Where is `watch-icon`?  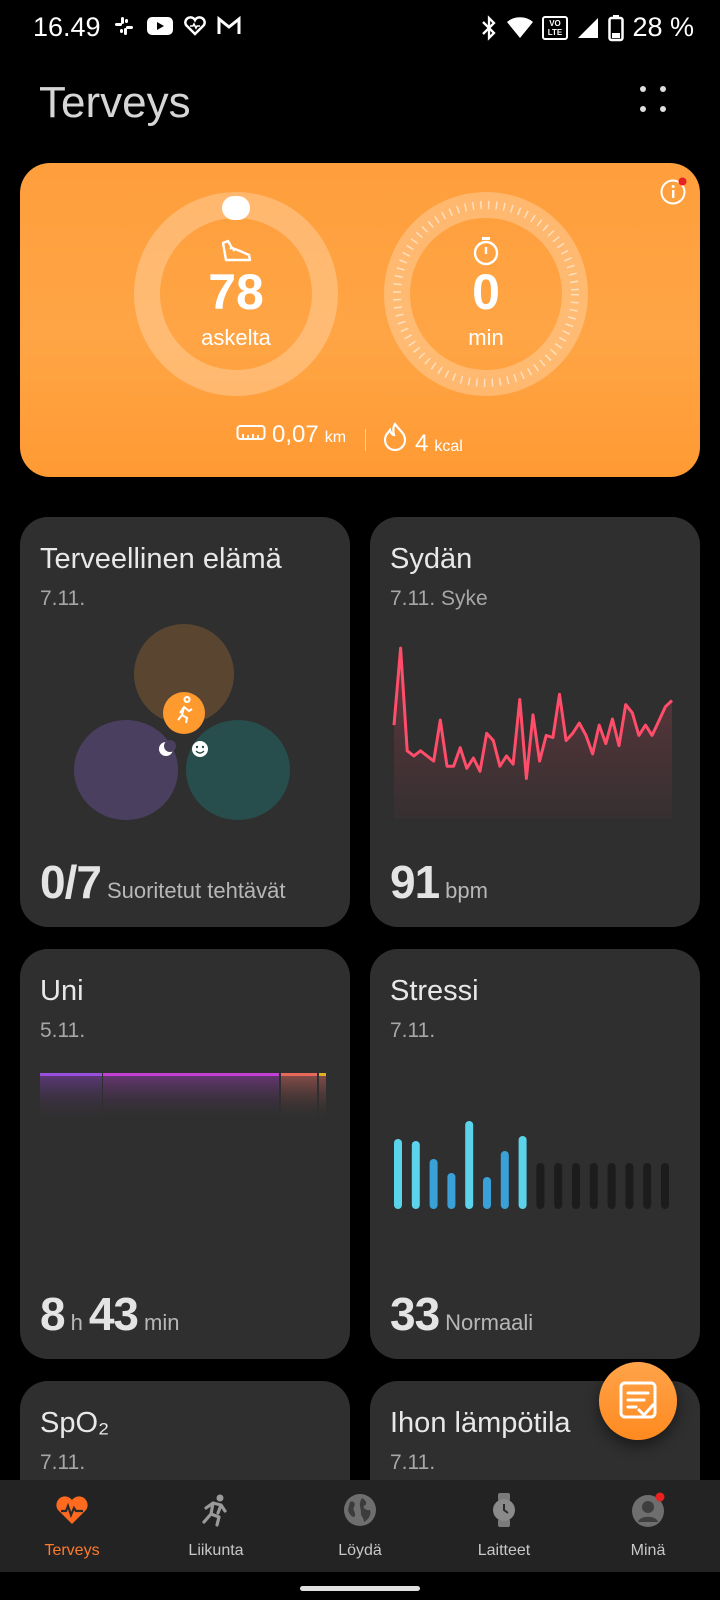
watch-icon is located at coordinates (504, 1510).